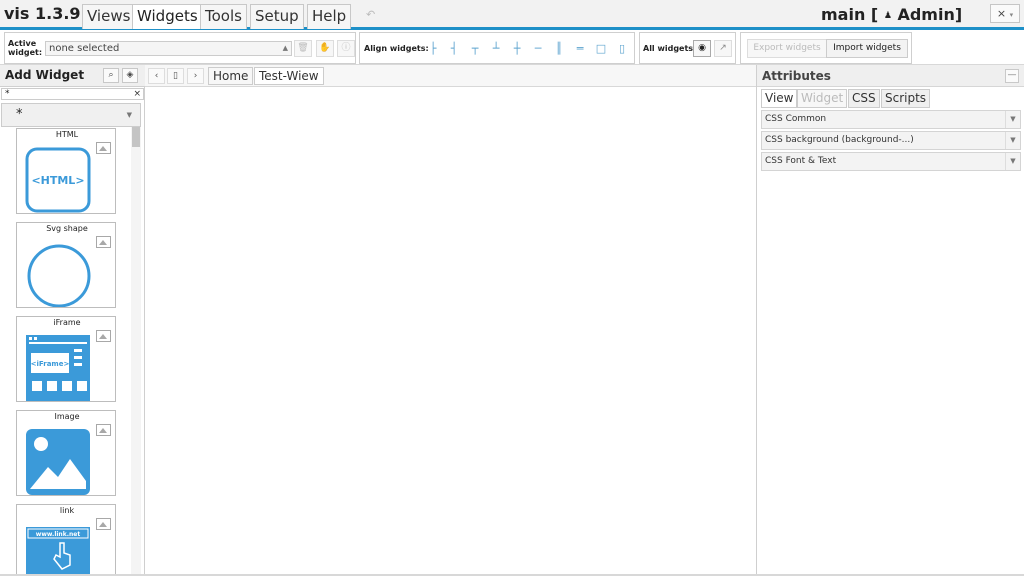 The image size is (1024, 576). I want to click on tab-css: CSS, so click(864, 98).